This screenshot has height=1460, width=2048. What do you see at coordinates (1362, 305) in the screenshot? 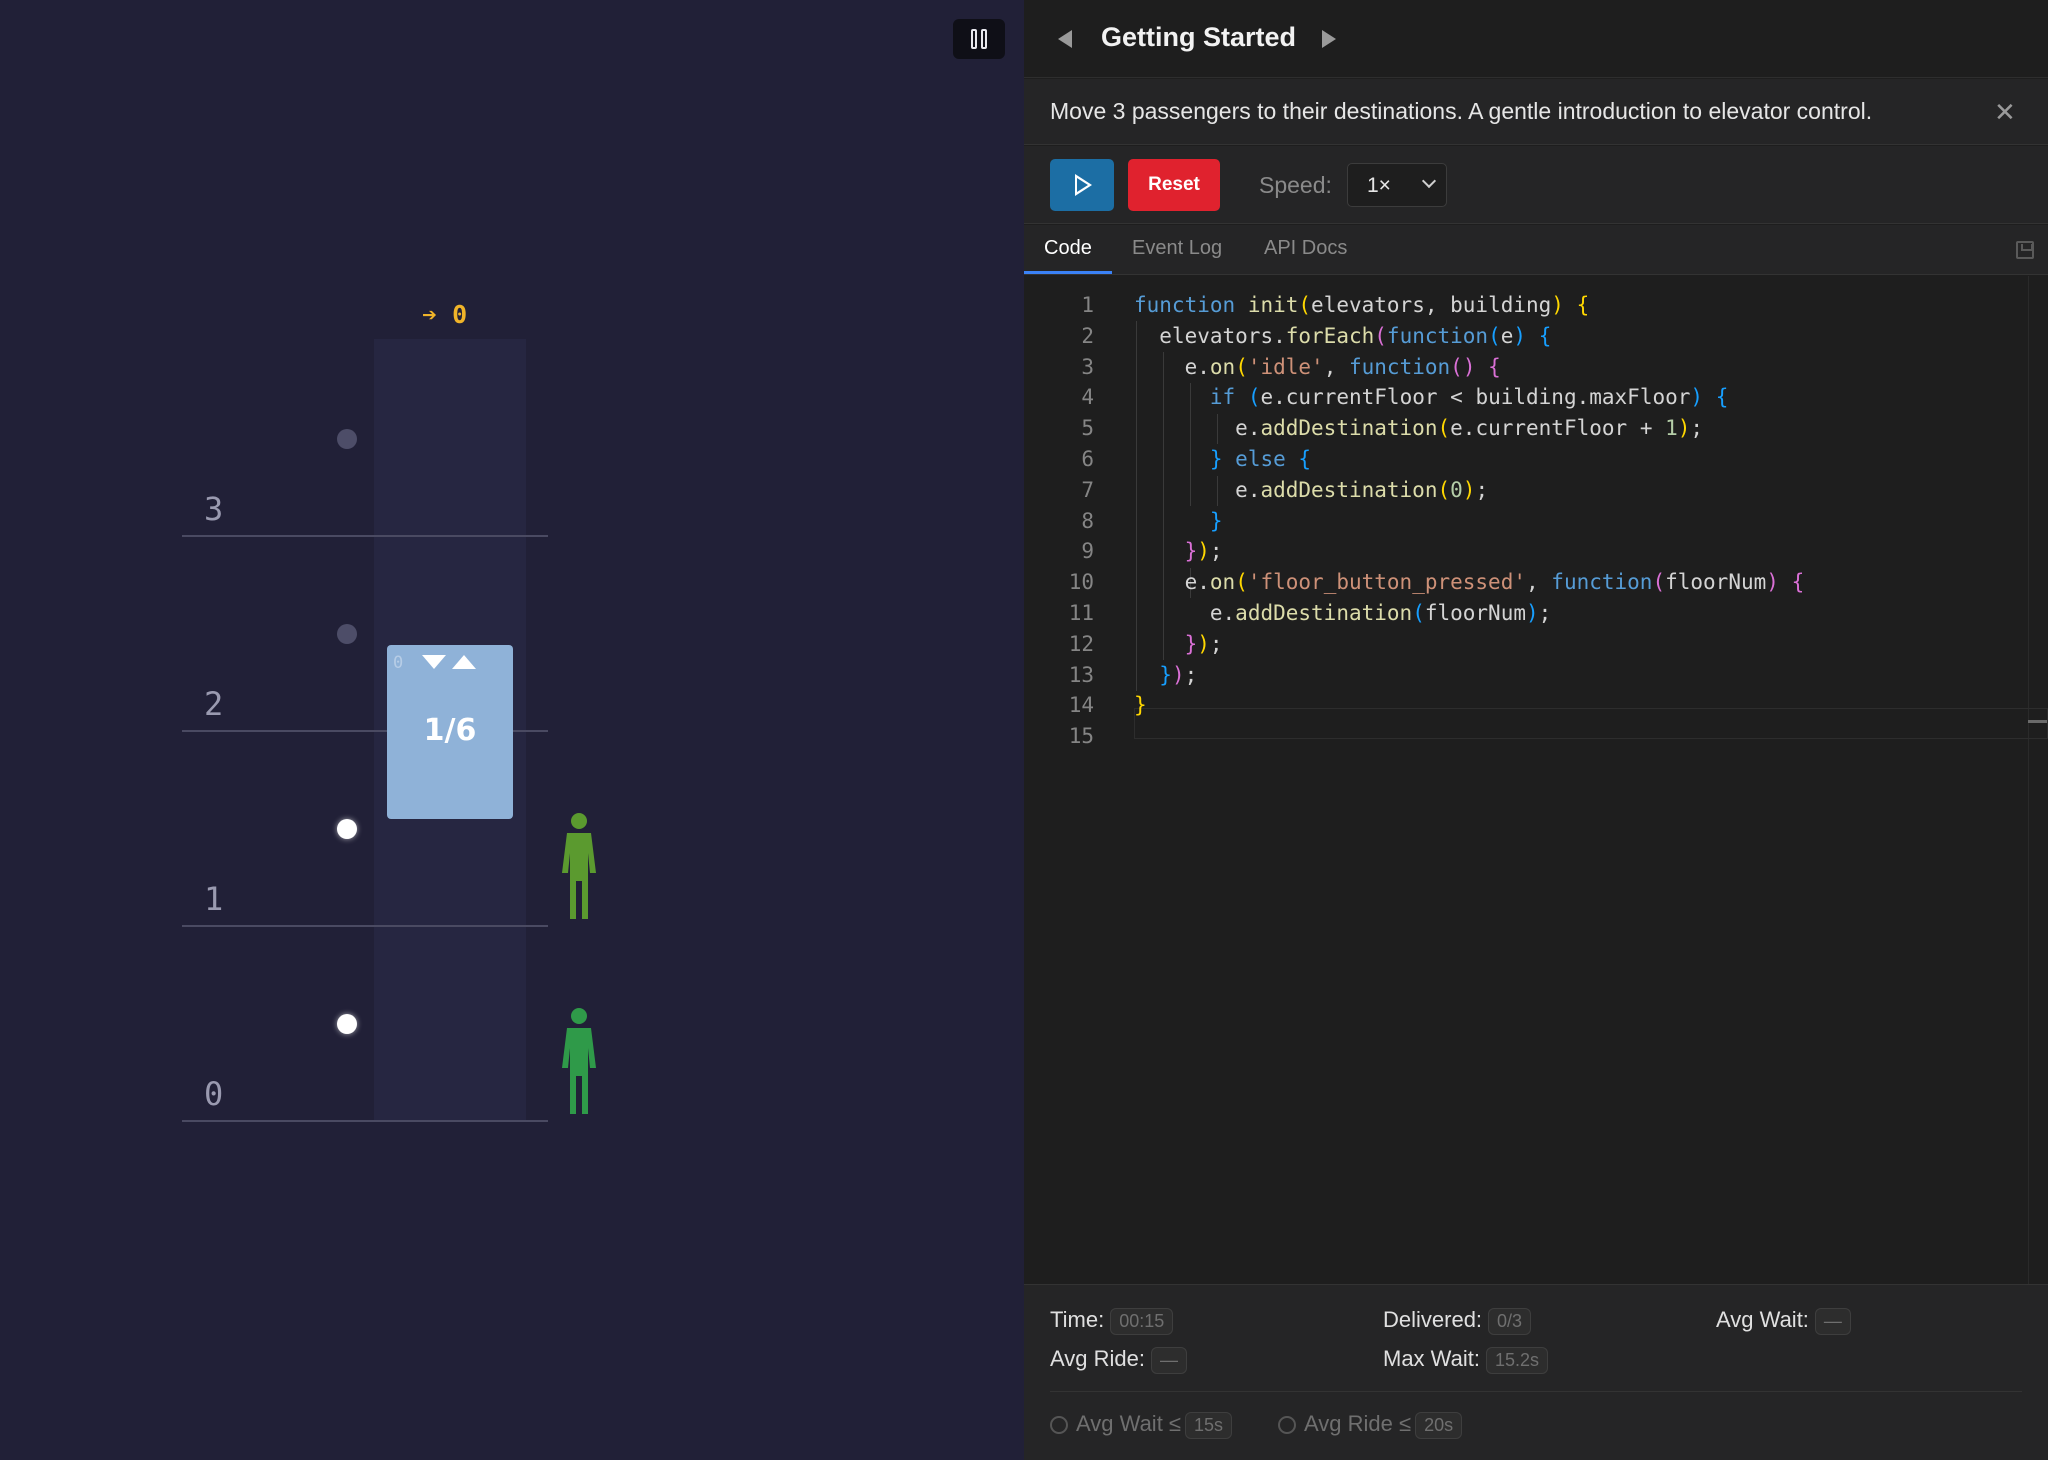
I see `code-line: function init(elevators, building) {` at bounding box center [1362, 305].